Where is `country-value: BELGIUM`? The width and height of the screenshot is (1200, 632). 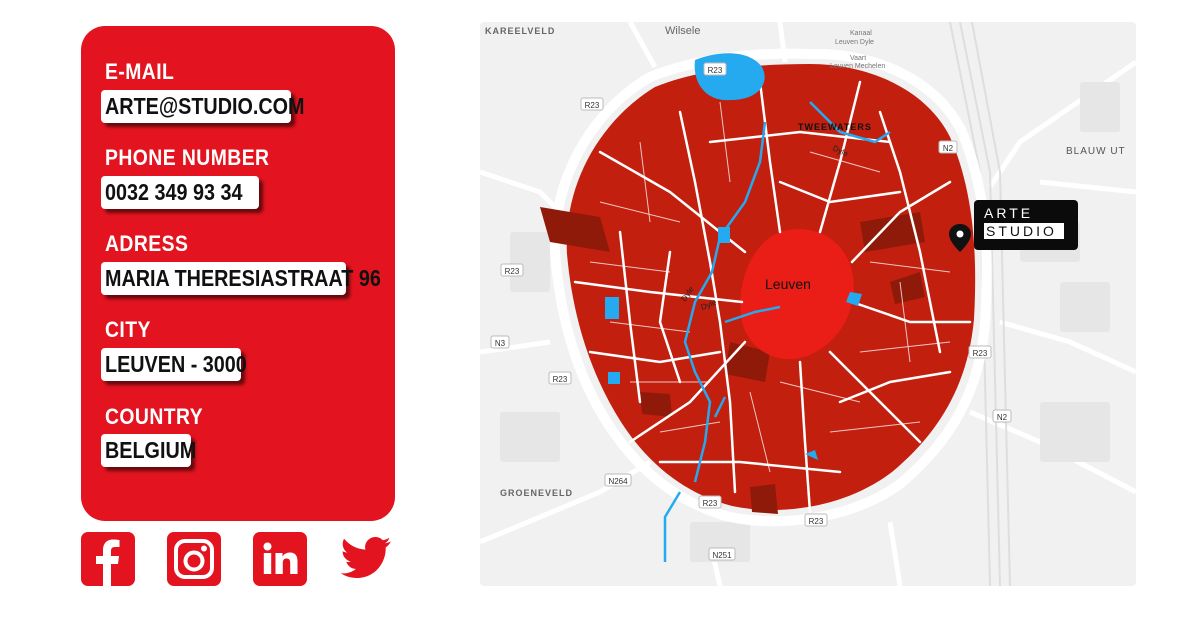 country-value: BELGIUM is located at coordinates (148, 450).